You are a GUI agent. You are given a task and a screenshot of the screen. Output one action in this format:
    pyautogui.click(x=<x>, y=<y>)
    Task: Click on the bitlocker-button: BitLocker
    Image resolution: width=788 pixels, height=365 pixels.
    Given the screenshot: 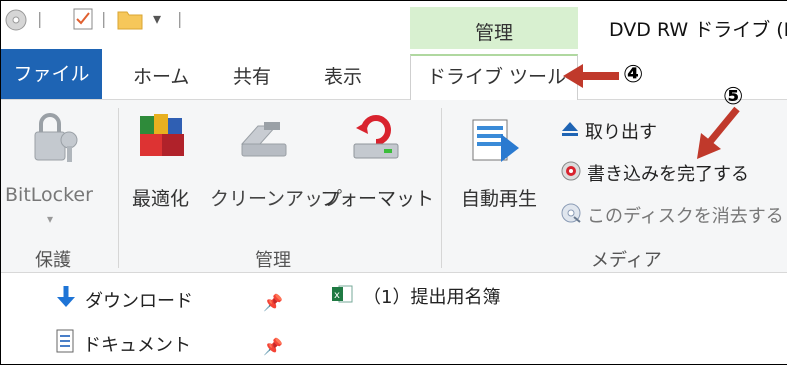 What is the action you would take?
    pyautogui.click(x=49, y=195)
    